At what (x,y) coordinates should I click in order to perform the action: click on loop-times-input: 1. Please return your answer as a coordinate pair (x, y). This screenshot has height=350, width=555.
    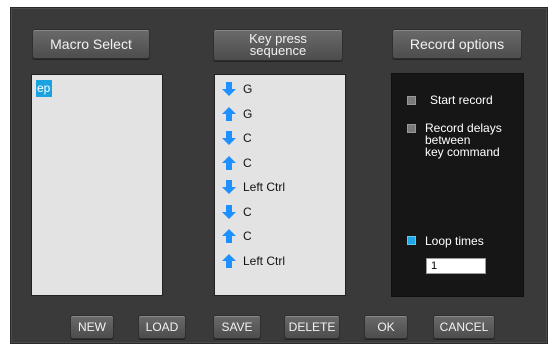
    Looking at the image, I should click on (456, 266).